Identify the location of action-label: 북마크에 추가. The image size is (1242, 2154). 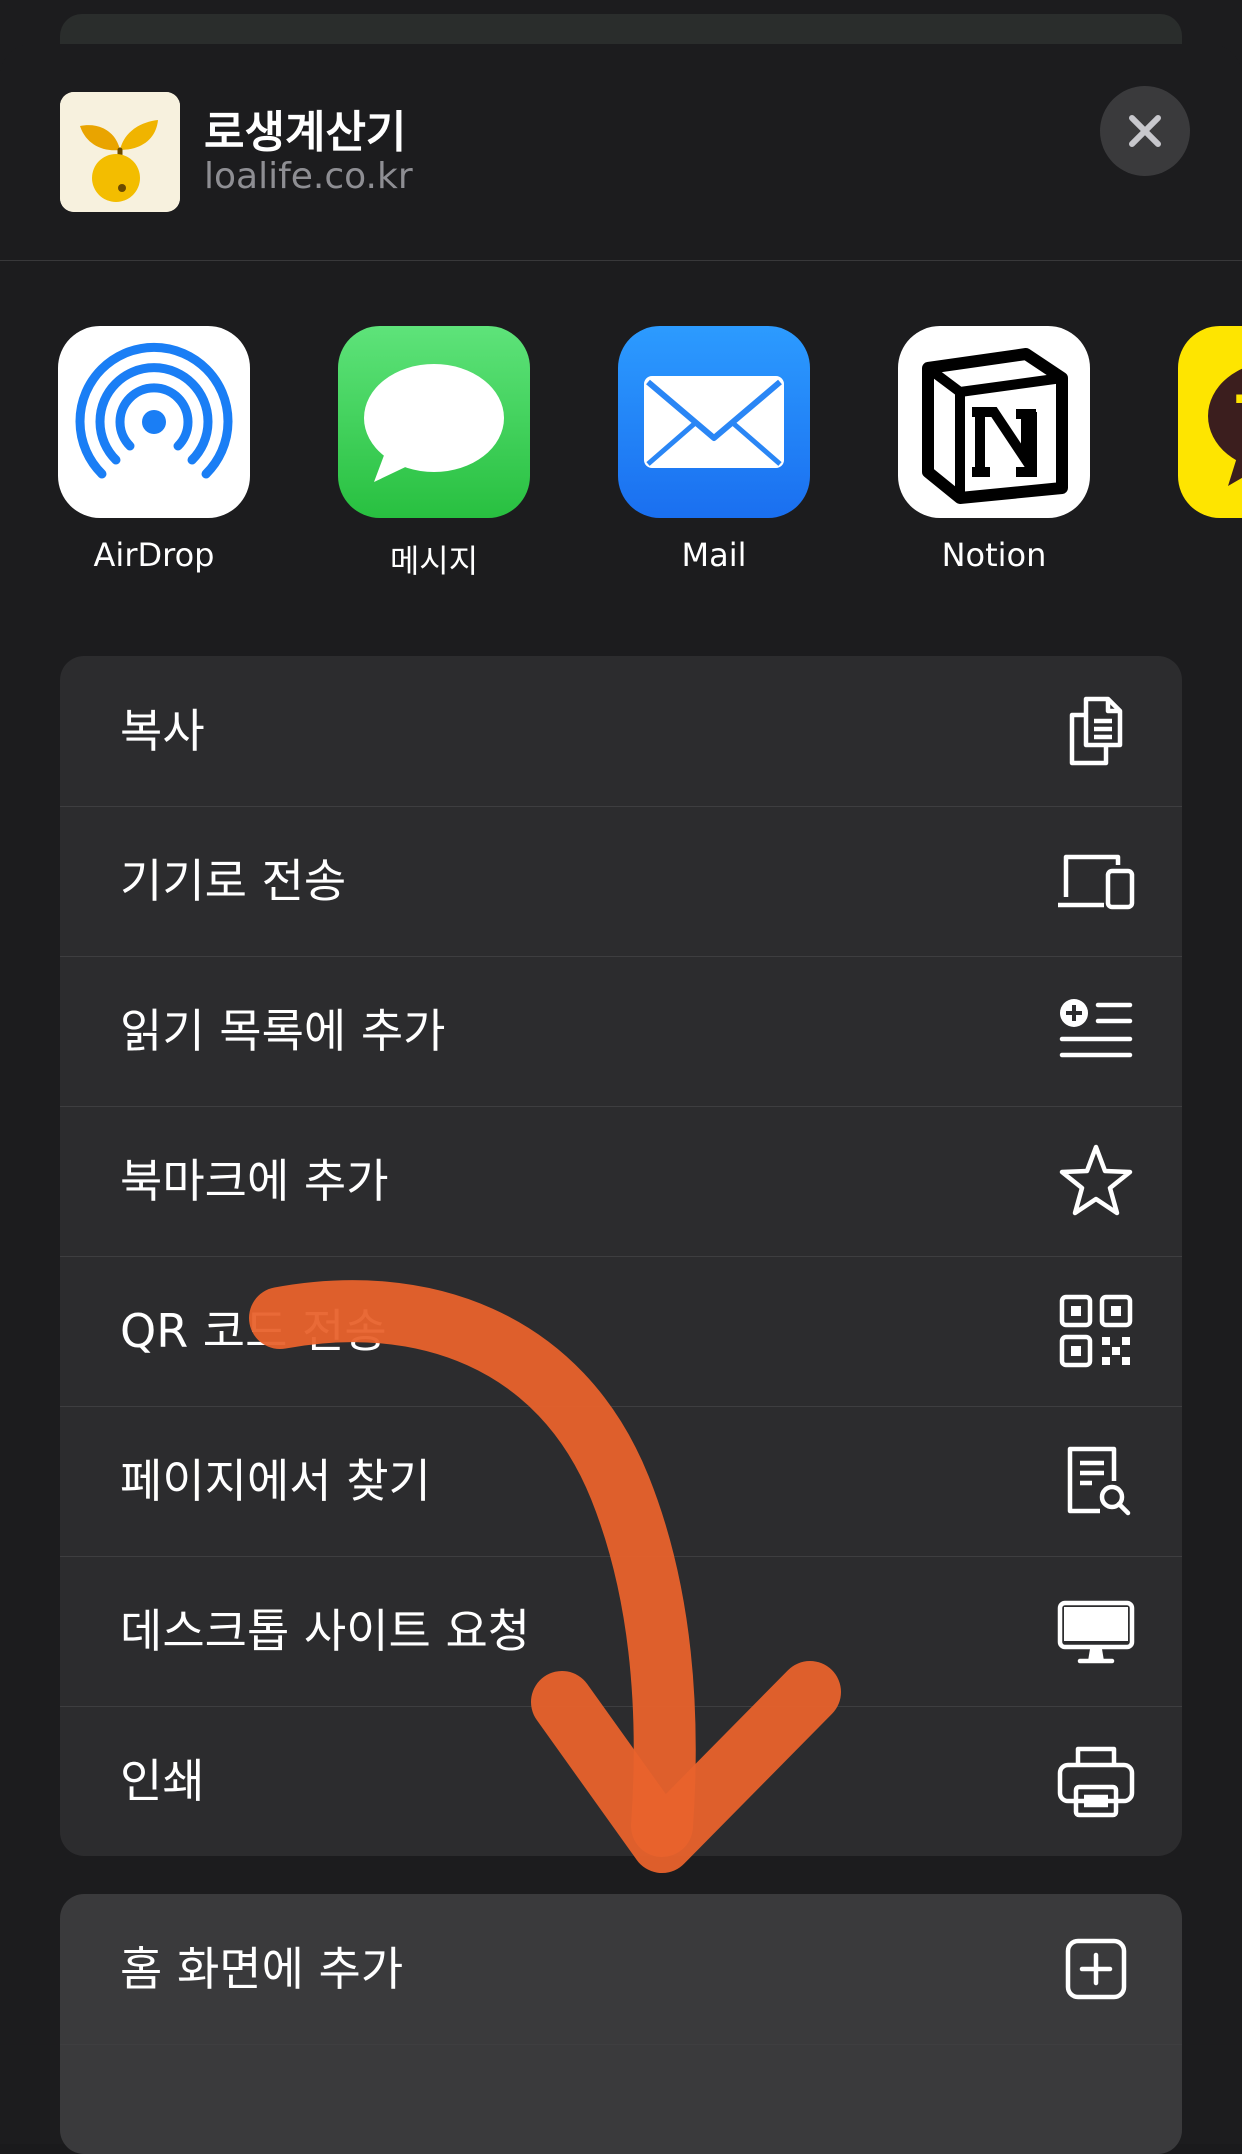
(254, 1181).